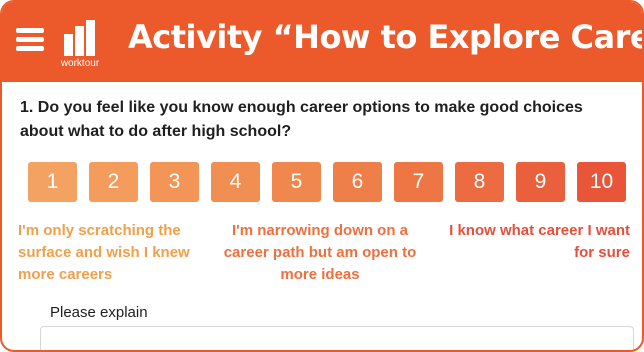 This screenshot has height=352, width=644. What do you see at coordinates (99, 312) in the screenshot?
I see `explain-label: Please explain` at bounding box center [99, 312].